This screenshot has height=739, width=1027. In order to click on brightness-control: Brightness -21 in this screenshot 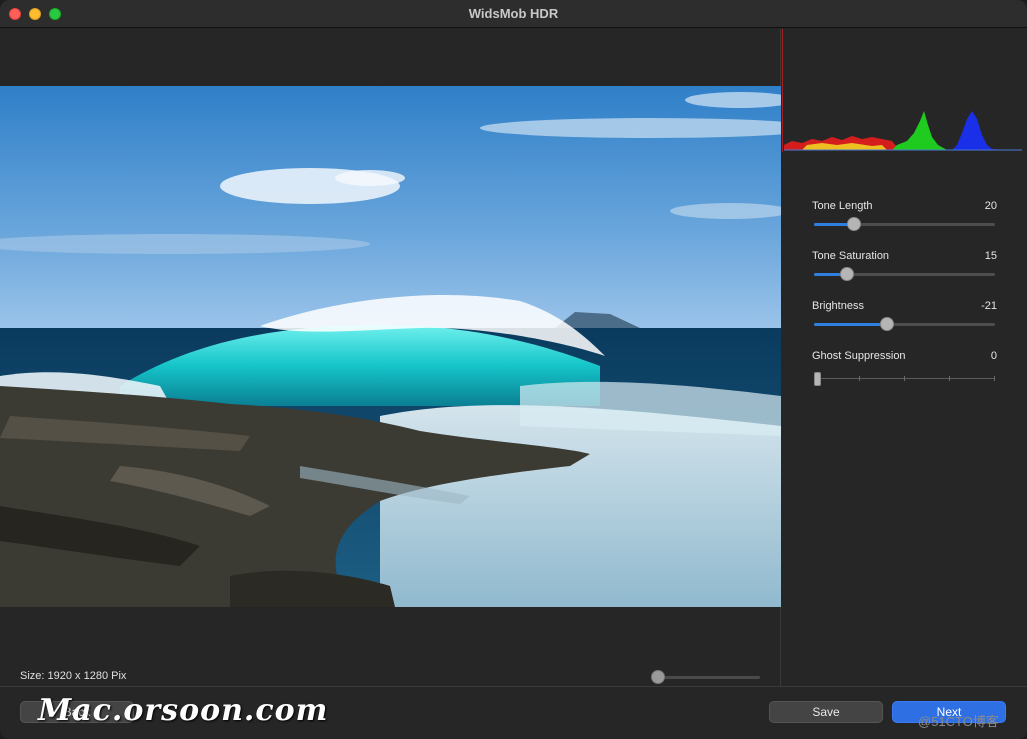, I will do `click(904, 315)`.